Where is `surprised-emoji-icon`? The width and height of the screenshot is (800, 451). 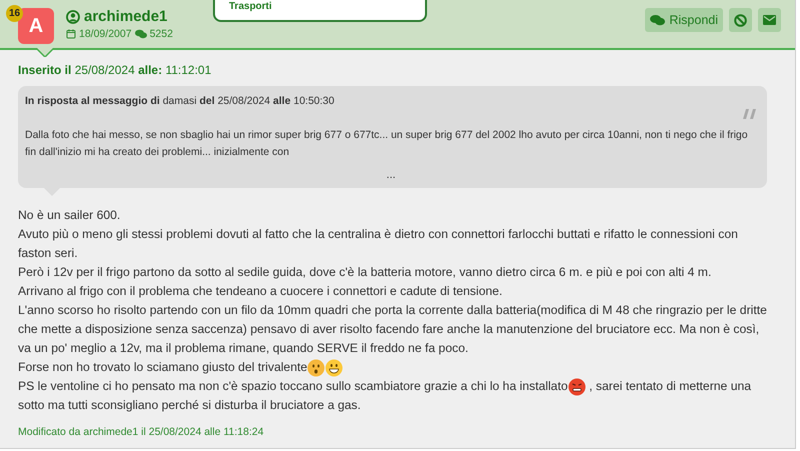 surprised-emoji-icon is located at coordinates (316, 367).